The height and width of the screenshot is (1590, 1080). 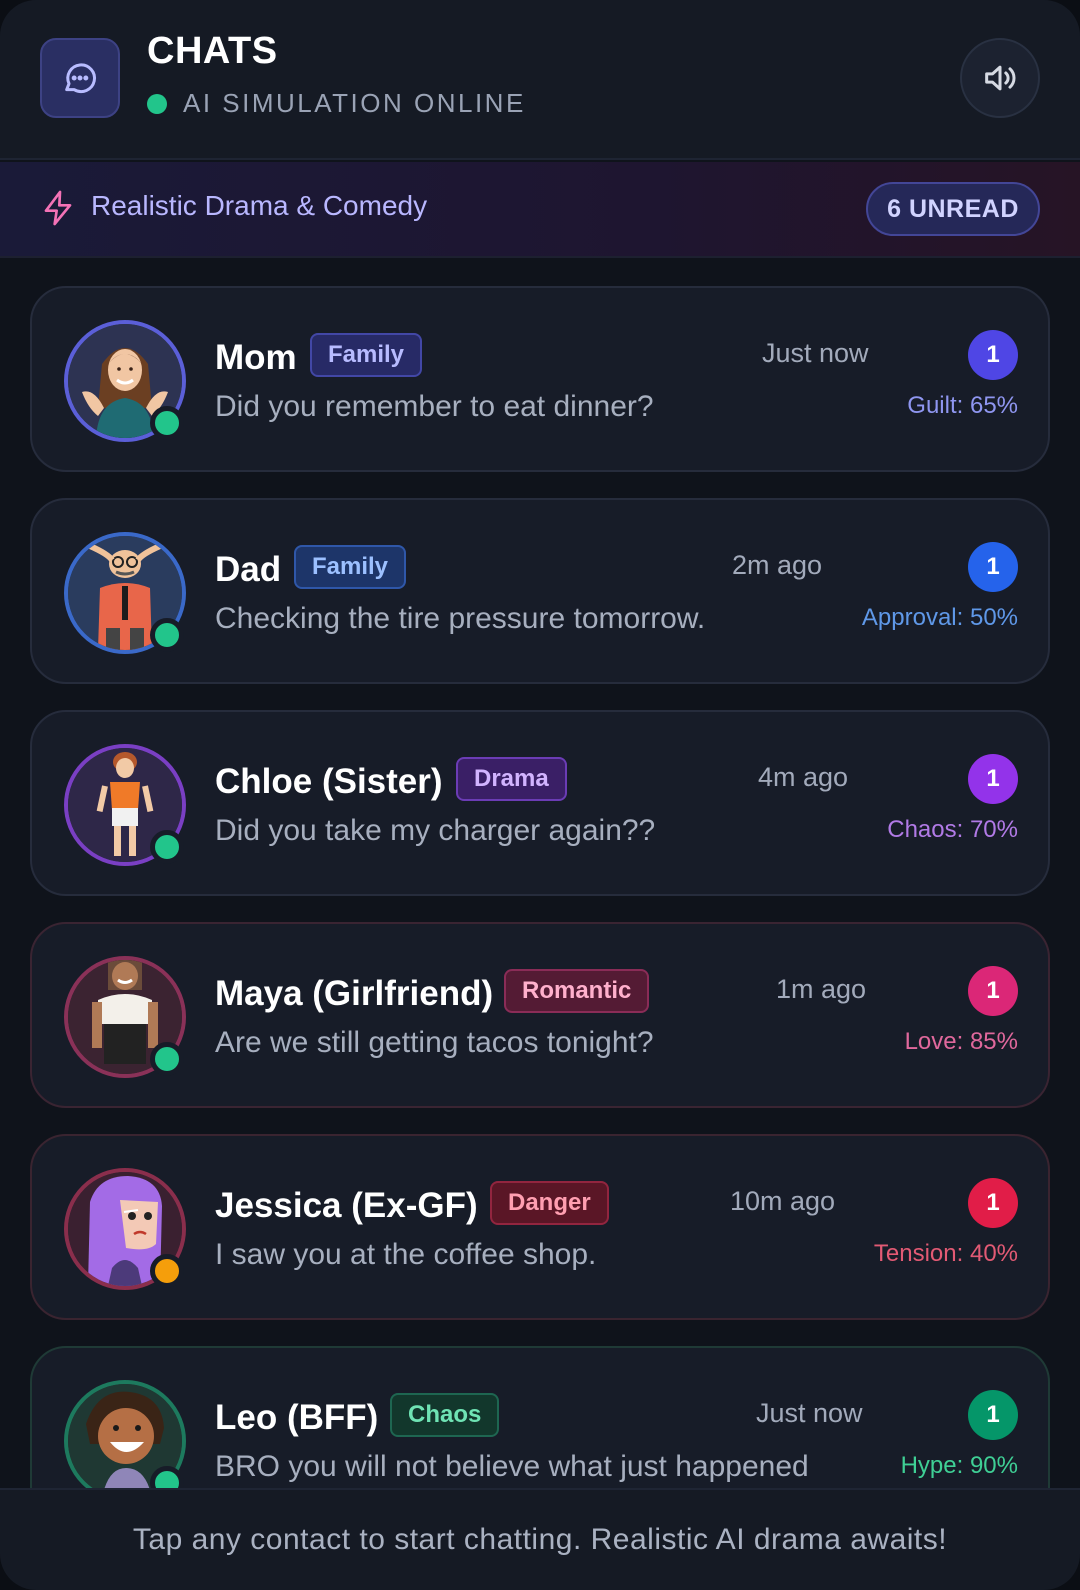 I want to click on sound-toggle-button, so click(x=1000, y=78).